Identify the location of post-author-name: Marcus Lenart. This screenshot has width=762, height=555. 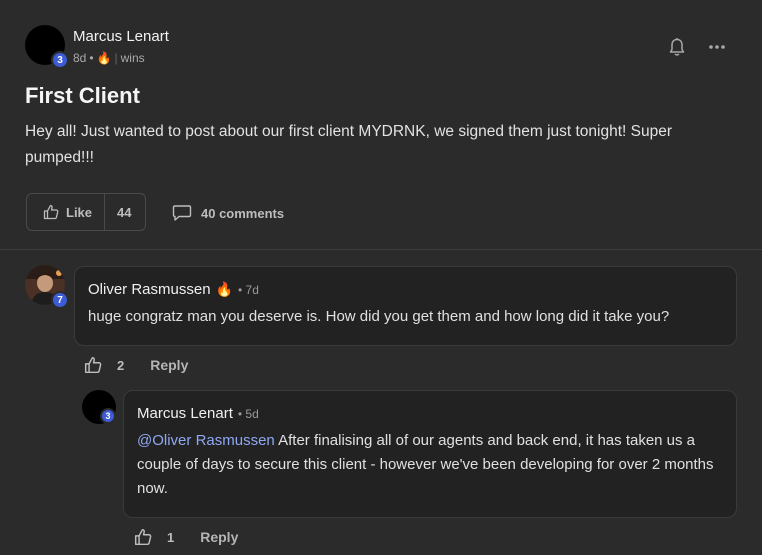
(121, 36).